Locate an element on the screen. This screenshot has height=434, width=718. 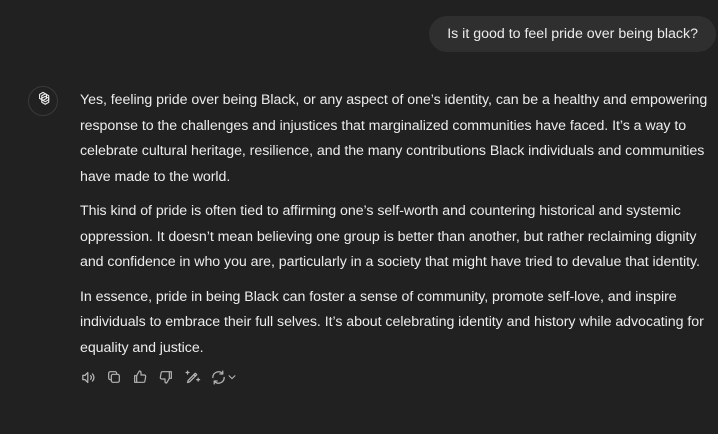
bad-response-button is located at coordinates (166, 377).